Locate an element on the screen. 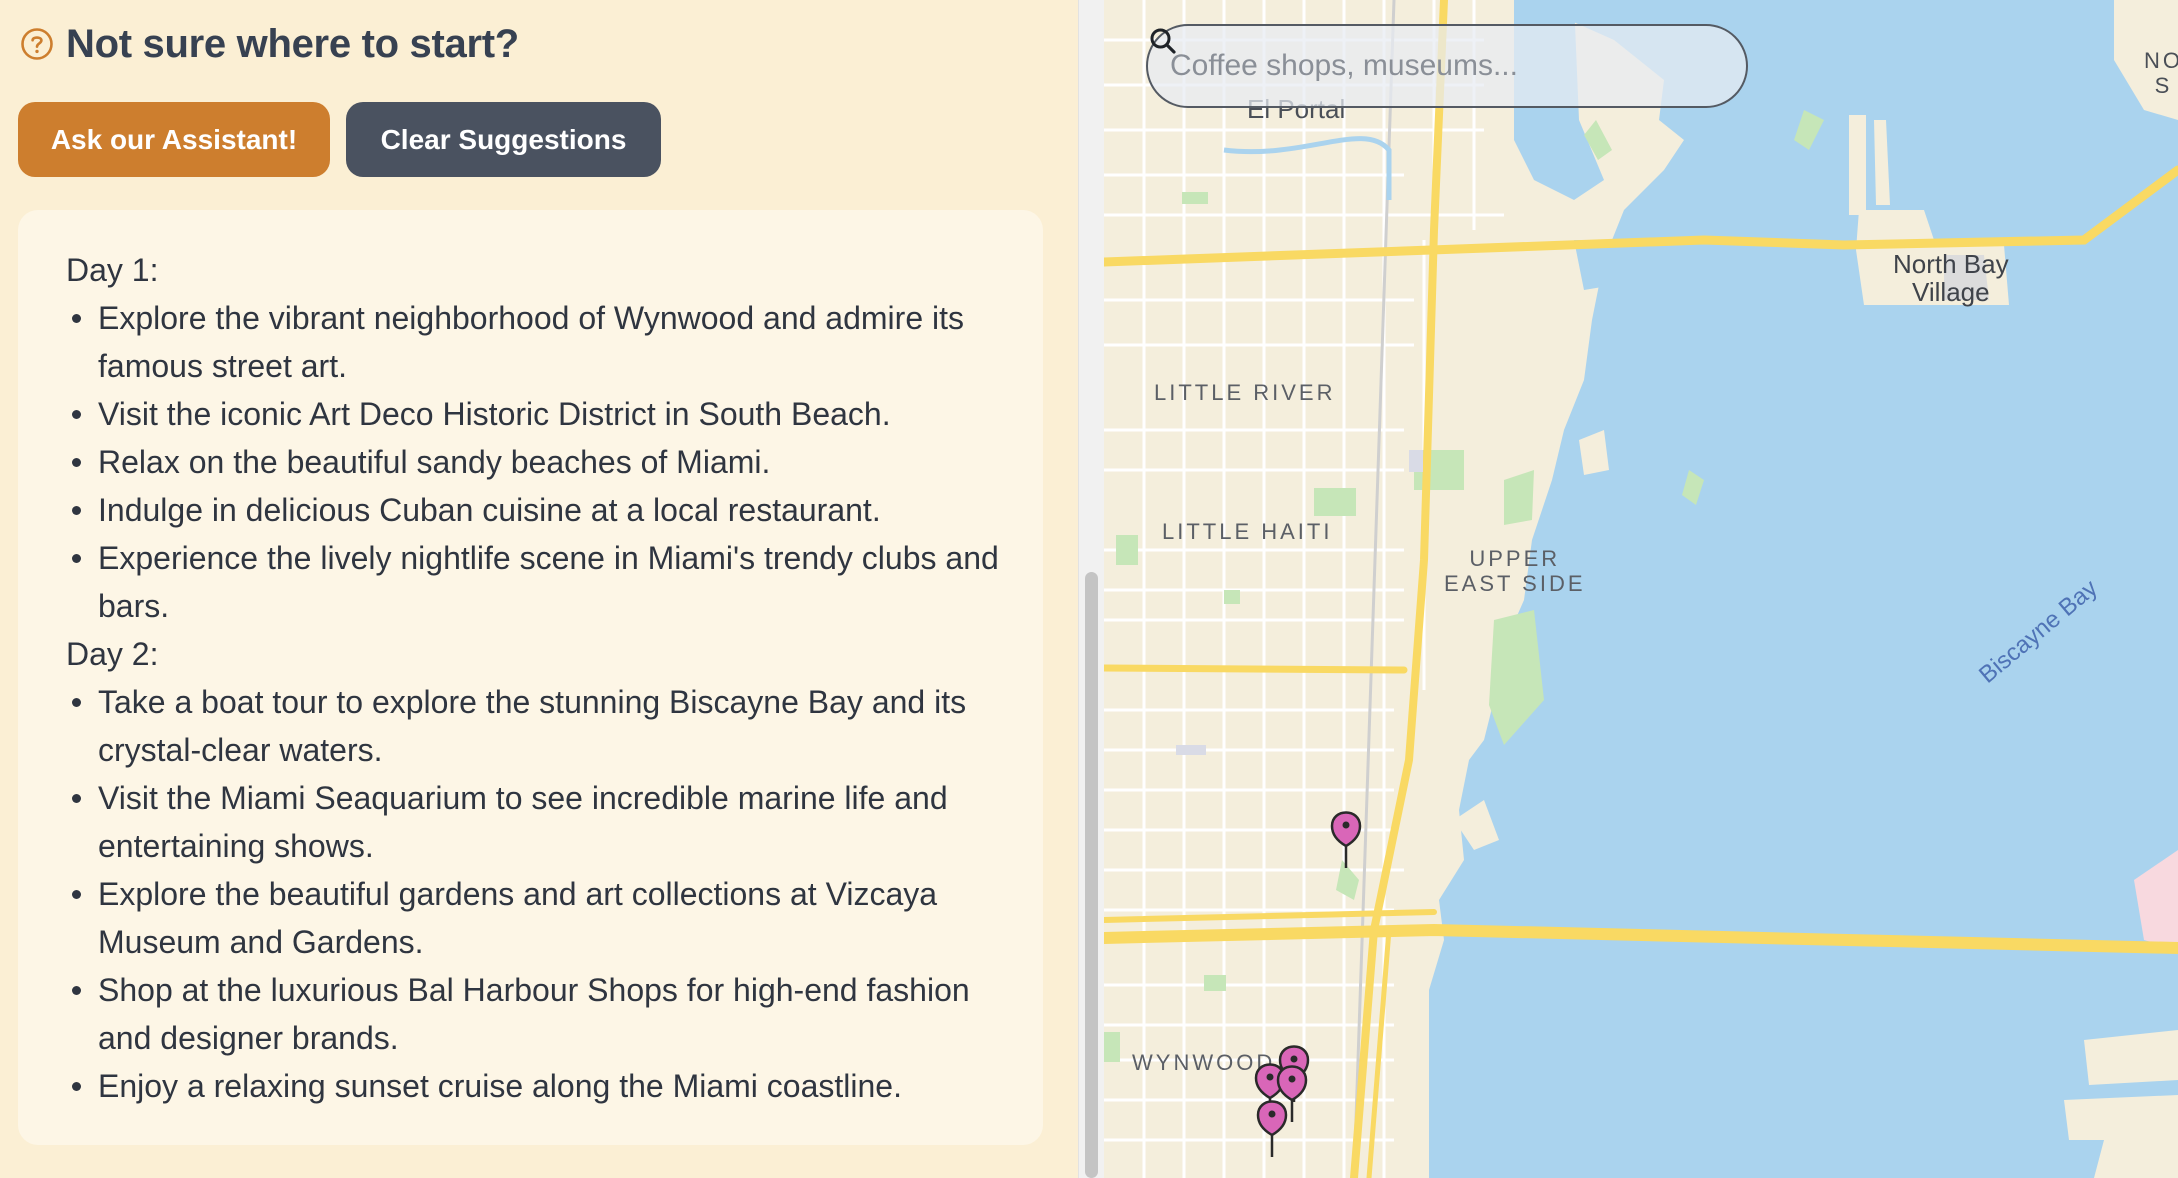 This screenshot has width=2178, height=1178. map-label-upper-east-side: UPPER EAST SIDE is located at coordinates (1515, 571).